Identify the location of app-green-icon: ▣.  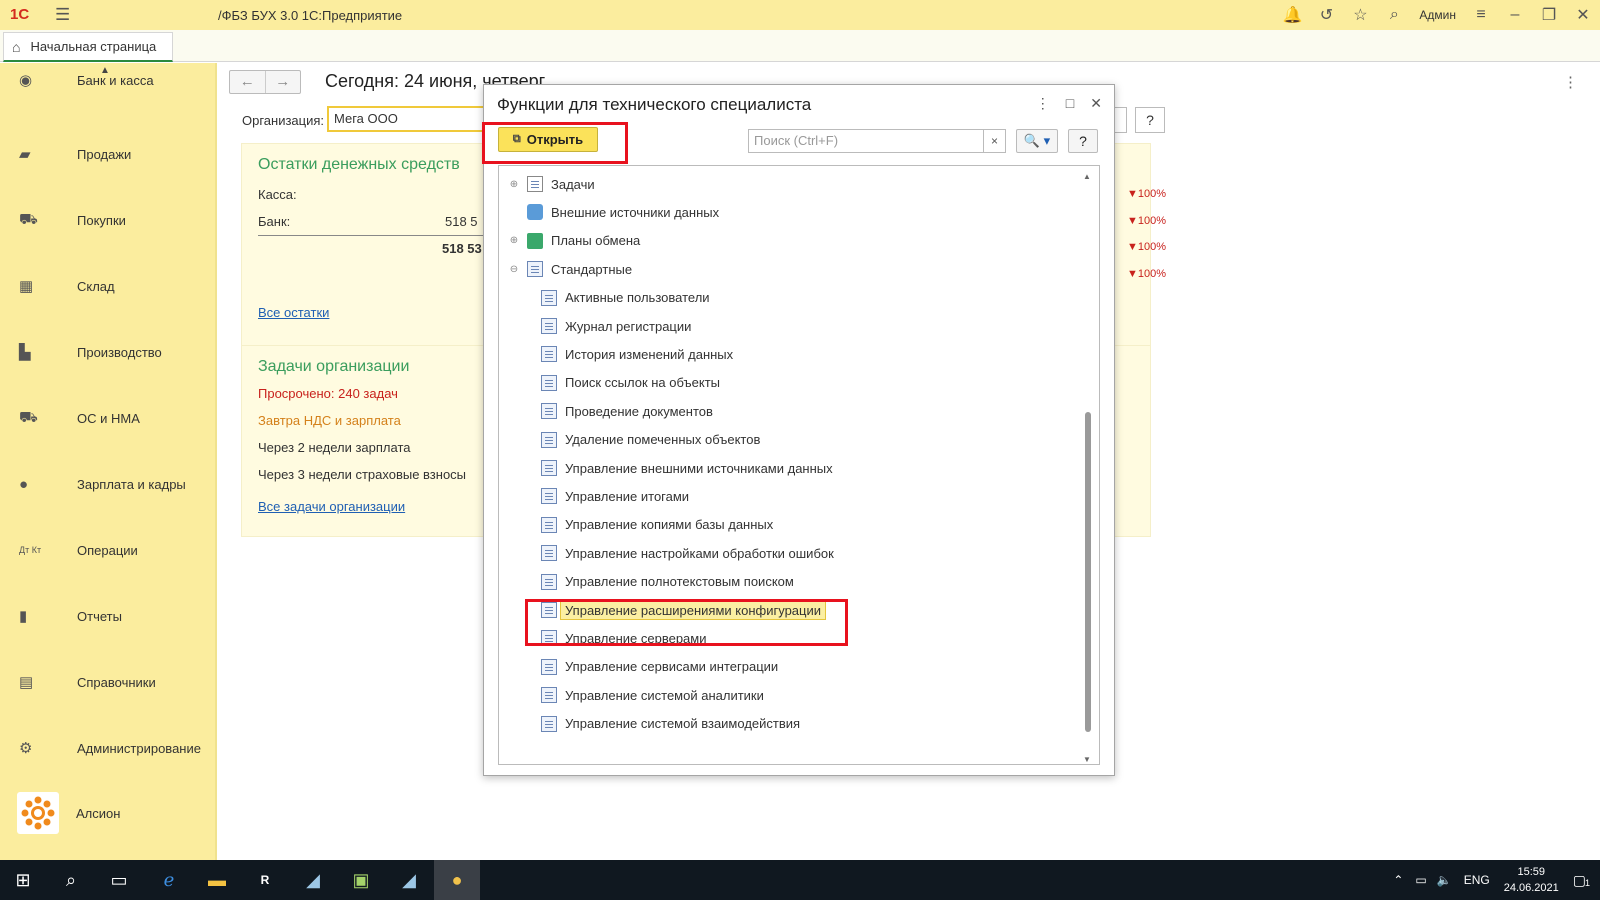
(361, 880).